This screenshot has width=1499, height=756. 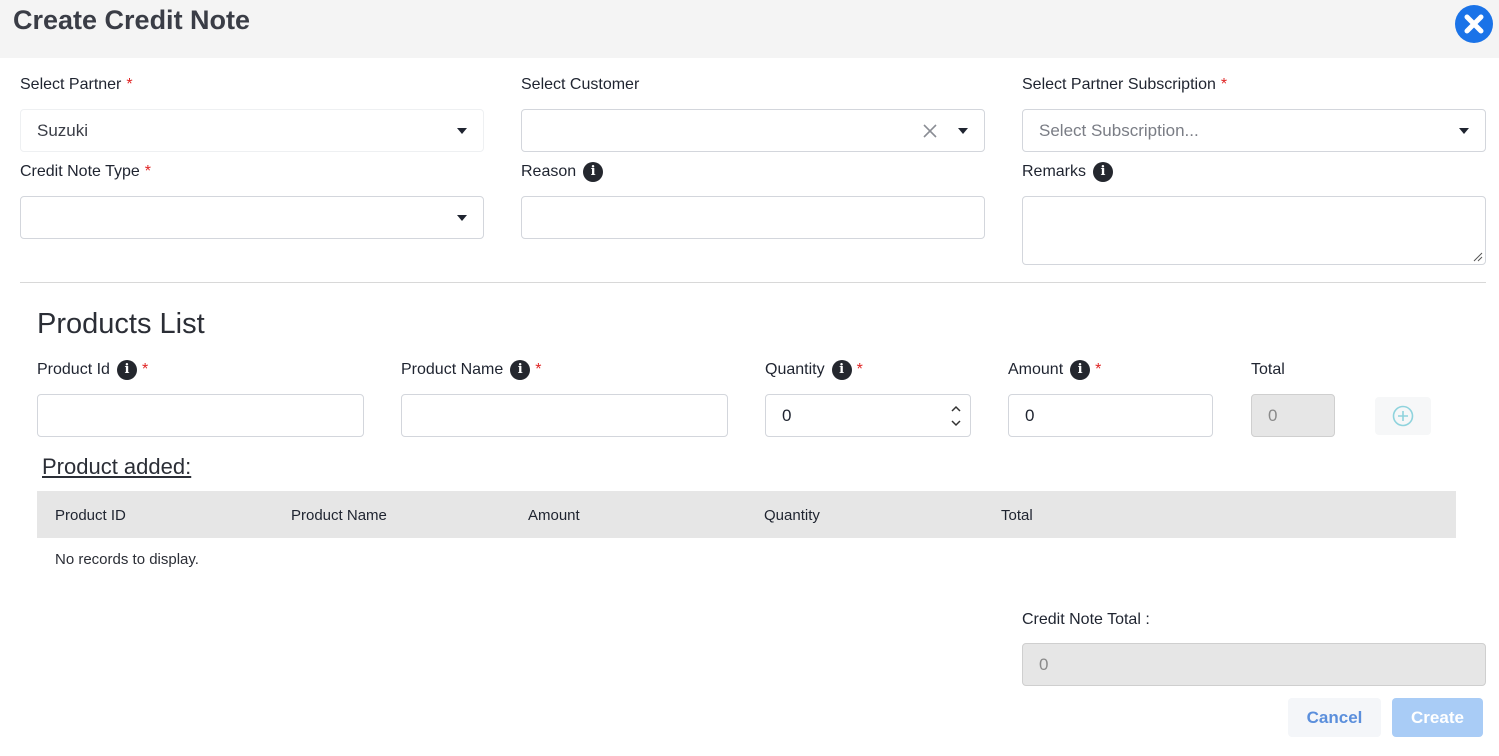 I want to click on product-name-input, so click(x=564, y=415).